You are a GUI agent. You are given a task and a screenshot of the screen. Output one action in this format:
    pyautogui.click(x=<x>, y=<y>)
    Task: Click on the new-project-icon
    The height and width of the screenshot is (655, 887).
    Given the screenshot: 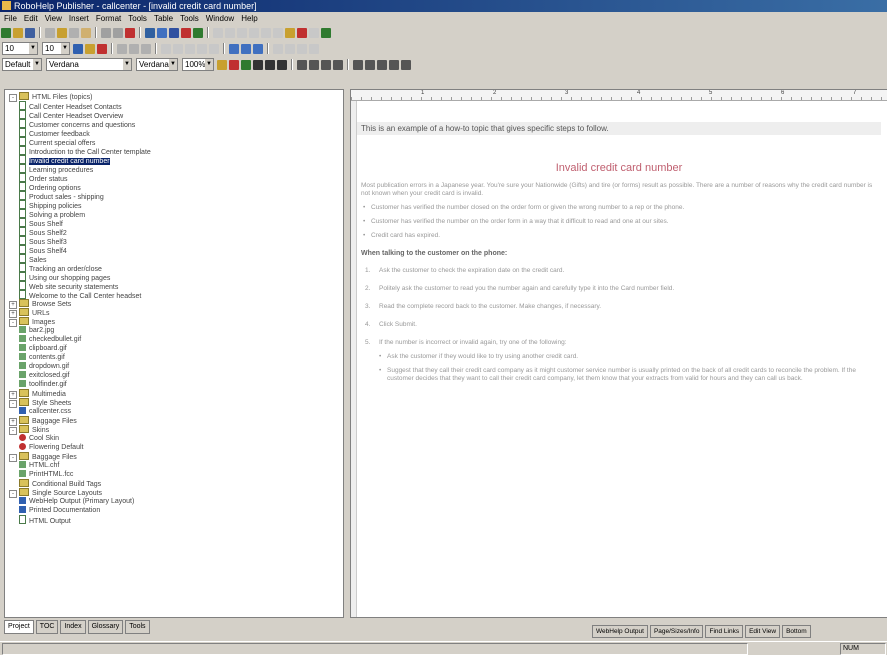 What is the action you would take?
    pyautogui.click(x=6, y=32)
    